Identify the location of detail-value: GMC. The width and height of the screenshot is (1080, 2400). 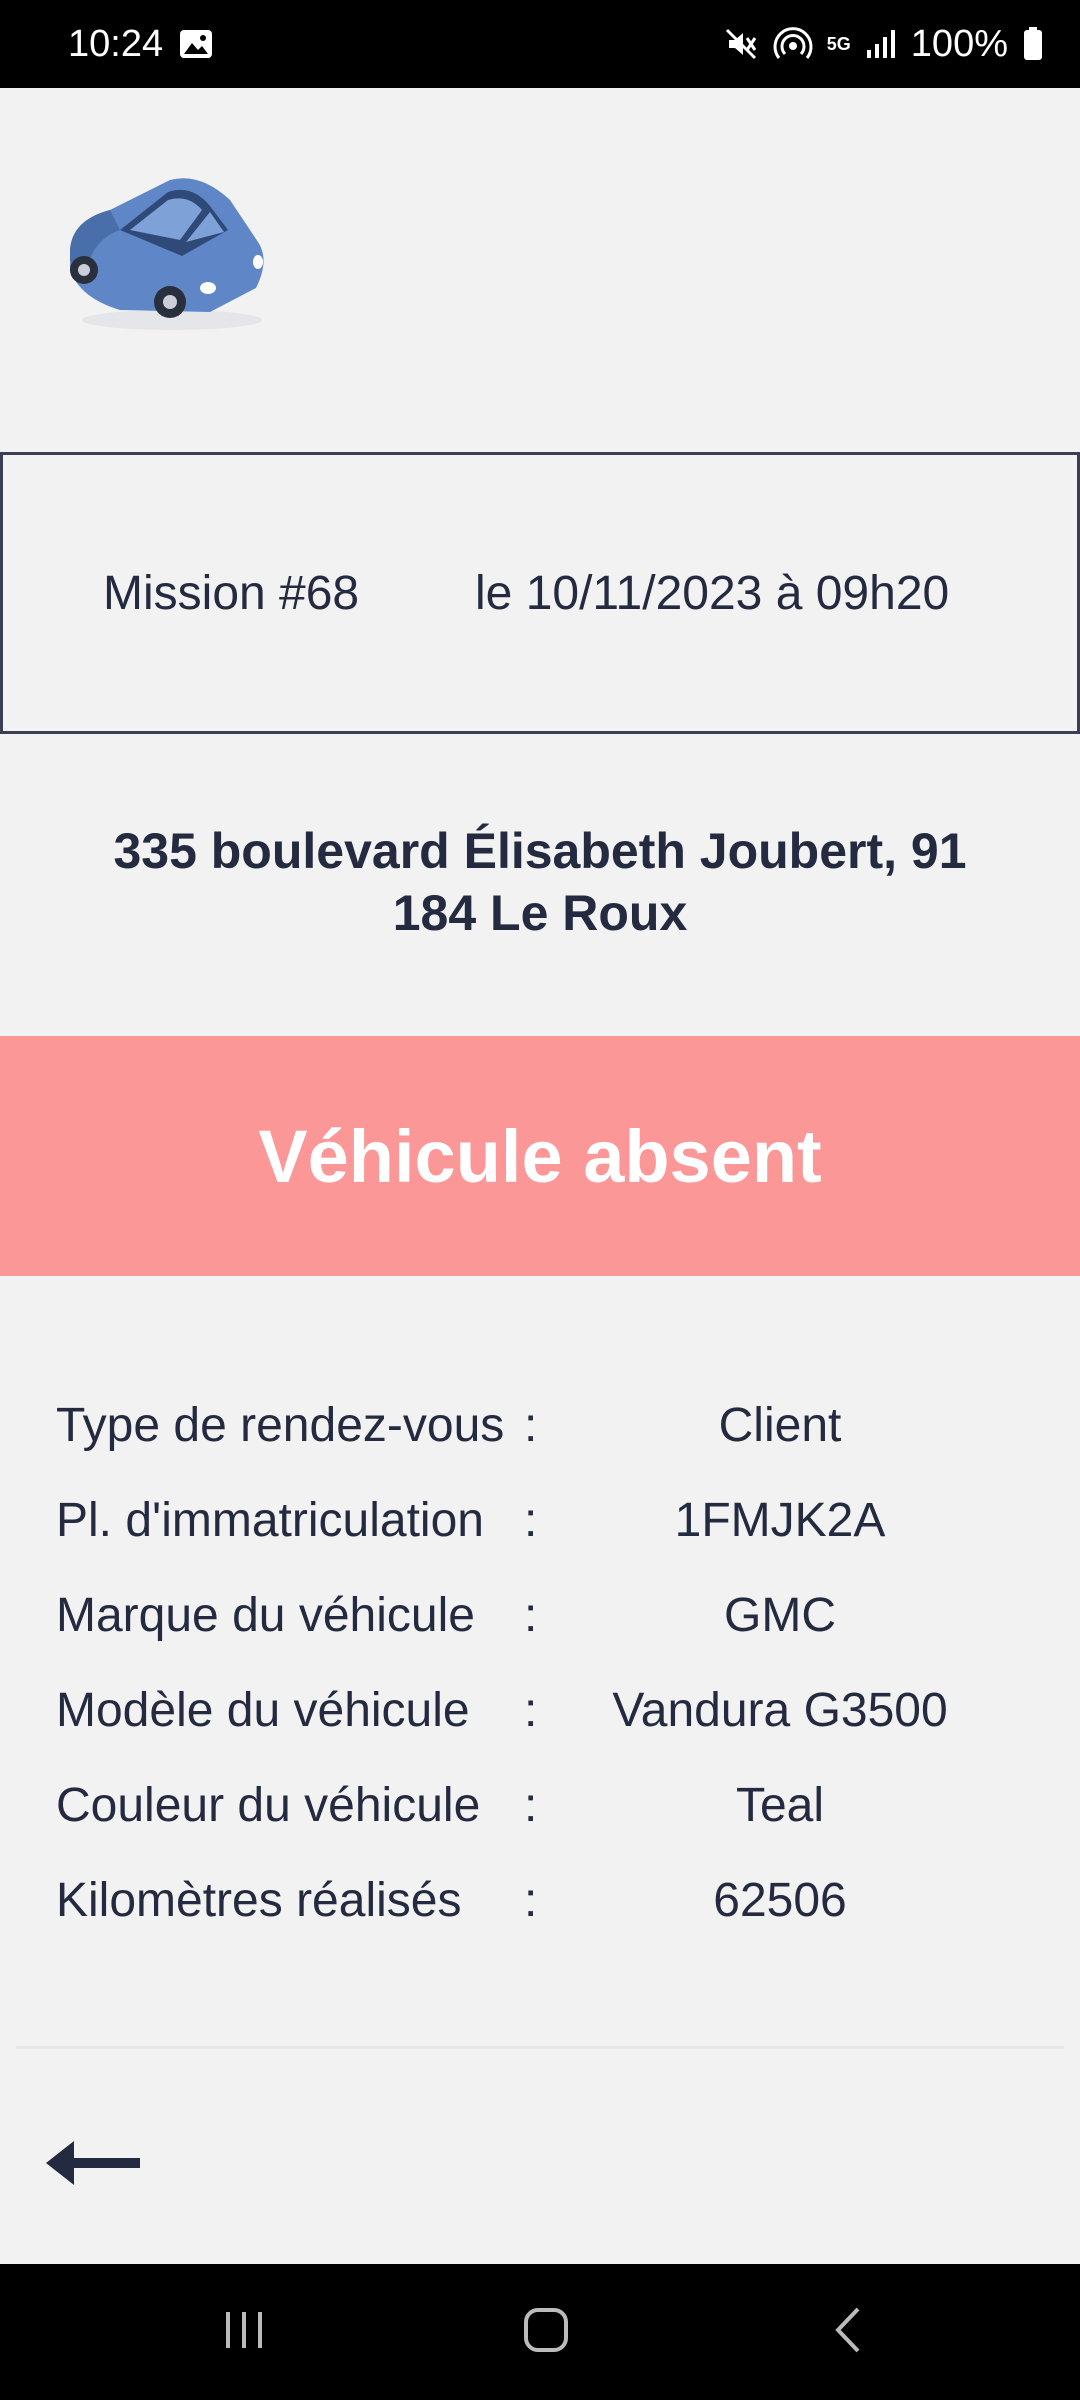
(780, 1615).